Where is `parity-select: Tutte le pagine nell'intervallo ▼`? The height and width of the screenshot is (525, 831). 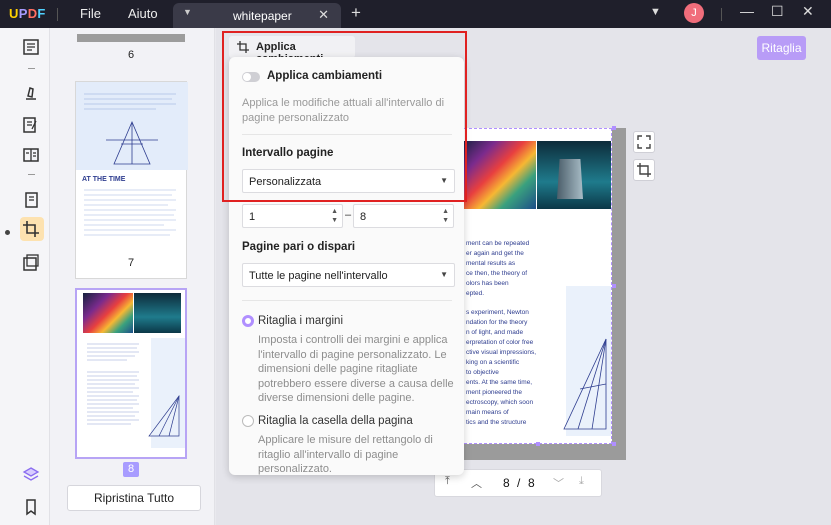 parity-select: Tutte le pagine nell'intervallo ▼ is located at coordinates (348, 275).